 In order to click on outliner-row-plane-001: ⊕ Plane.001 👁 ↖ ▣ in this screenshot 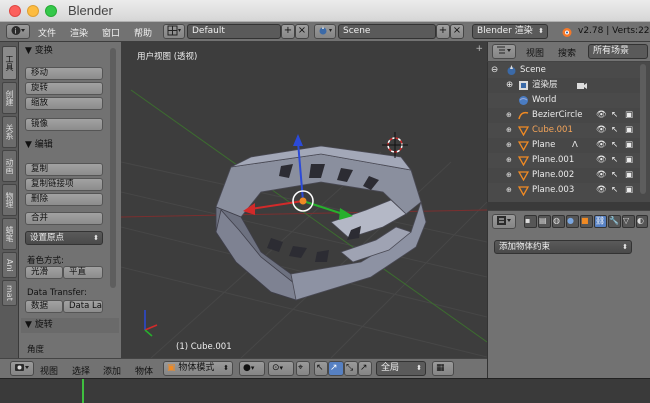, I will do `click(567, 160)`.